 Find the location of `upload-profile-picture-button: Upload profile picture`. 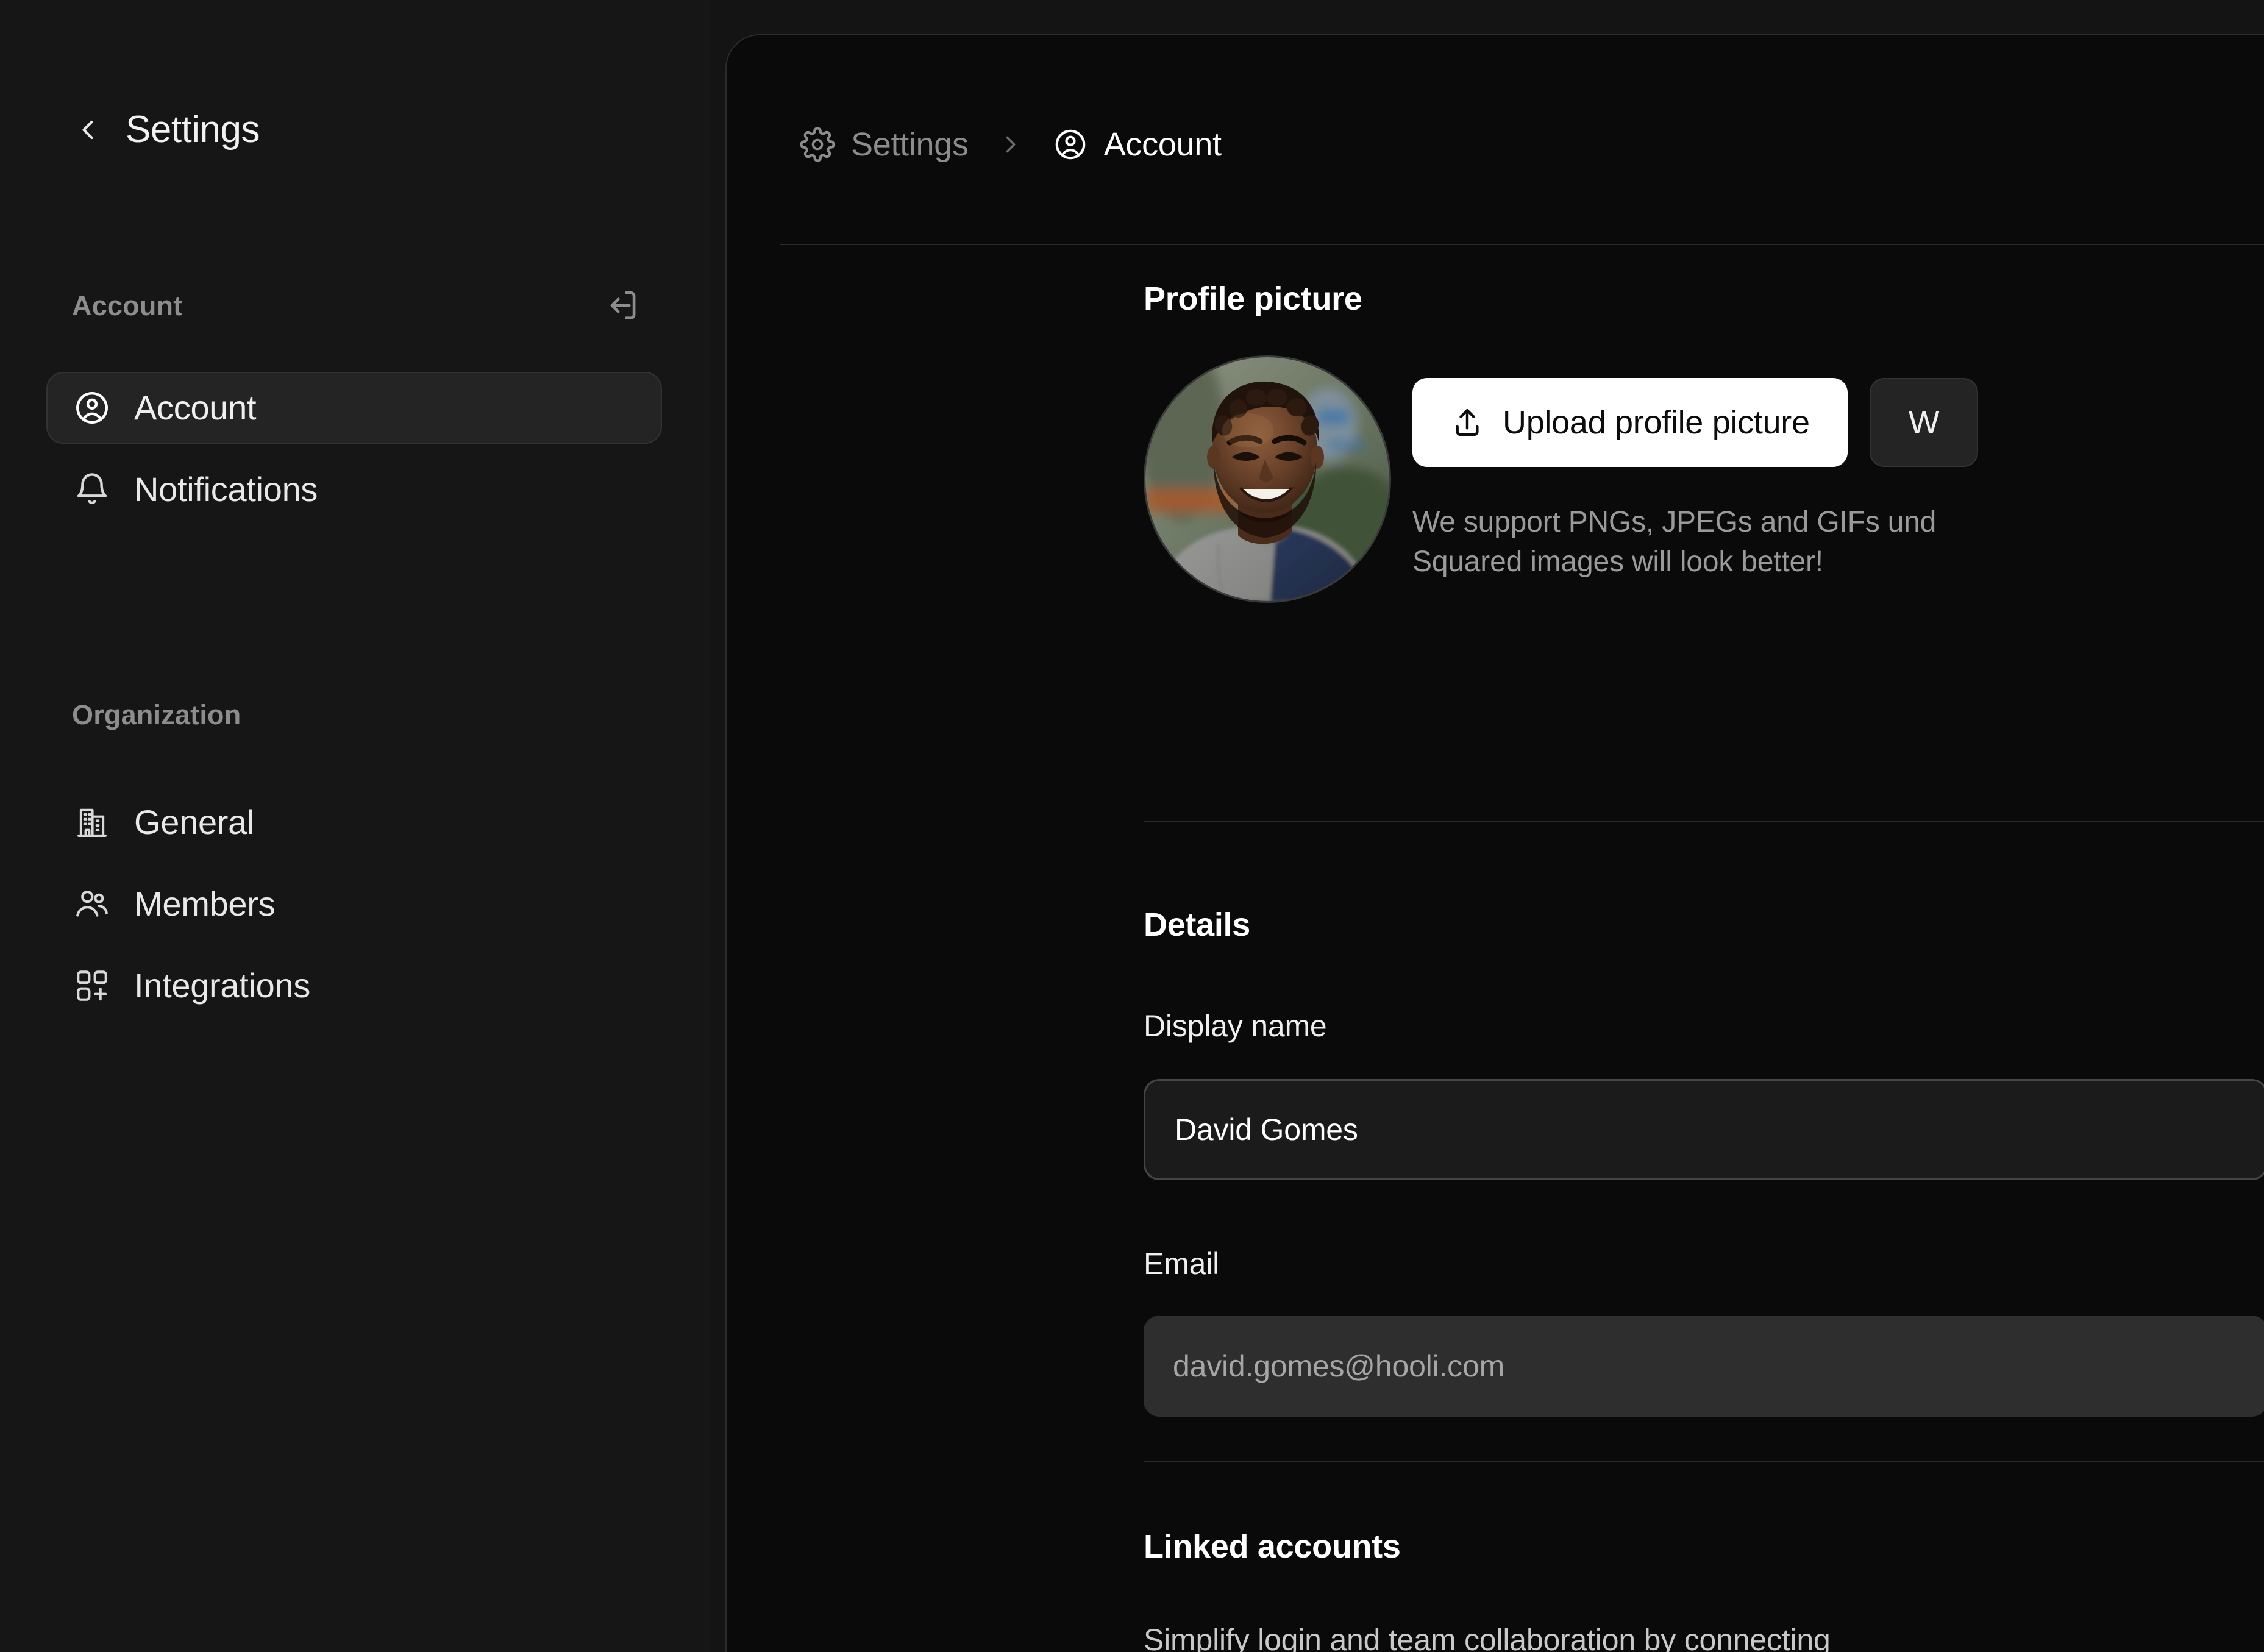

upload-profile-picture-button: Upload profile picture is located at coordinates (1630, 422).